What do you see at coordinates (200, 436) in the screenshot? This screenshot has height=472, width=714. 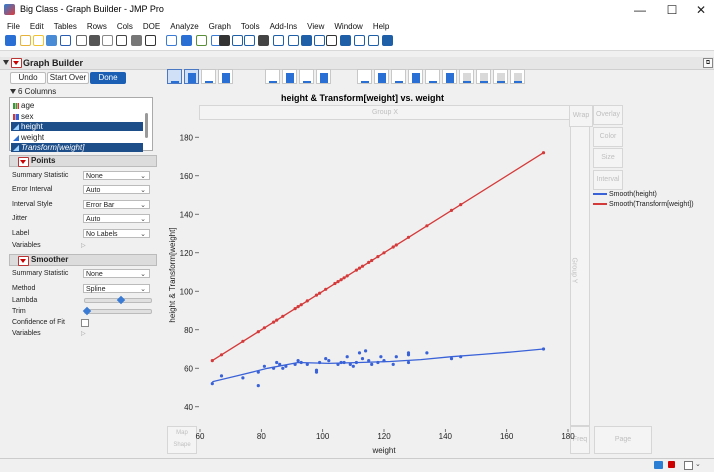 I see `x-tick-label: 60` at bounding box center [200, 436].